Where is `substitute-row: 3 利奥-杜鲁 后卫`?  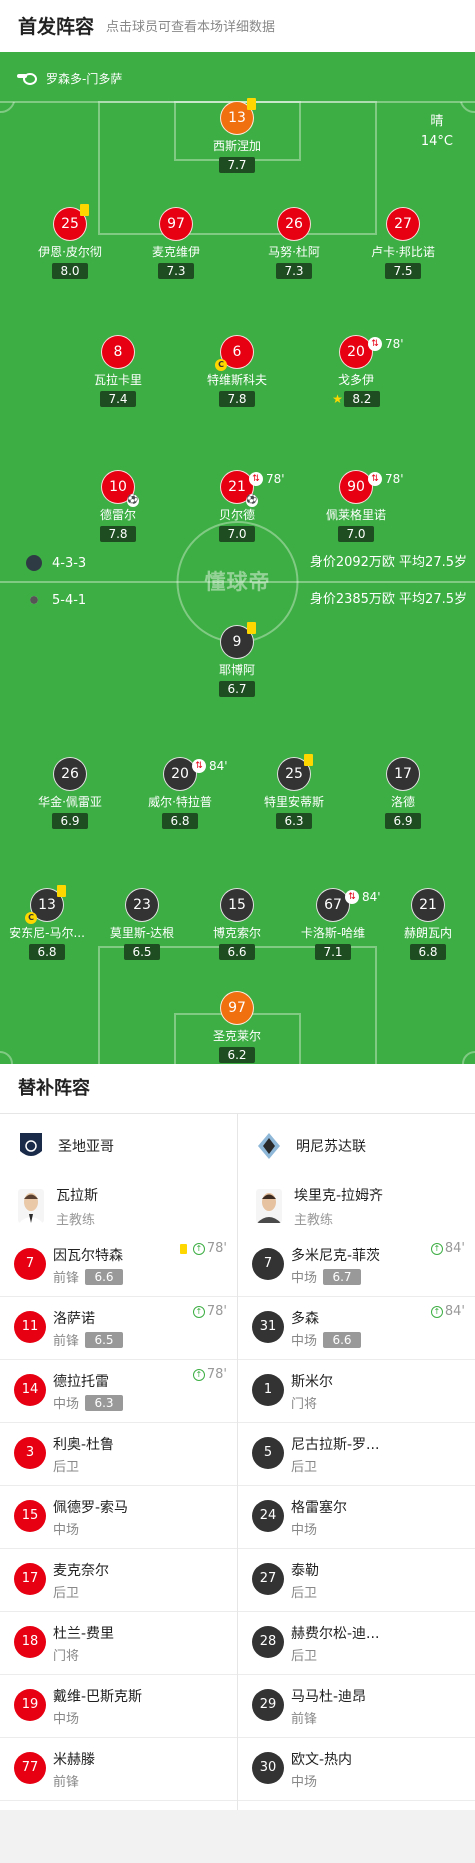 substitute-row: 3 利奥-杜鲁 后卫 is located at coordinates (118, 1454).